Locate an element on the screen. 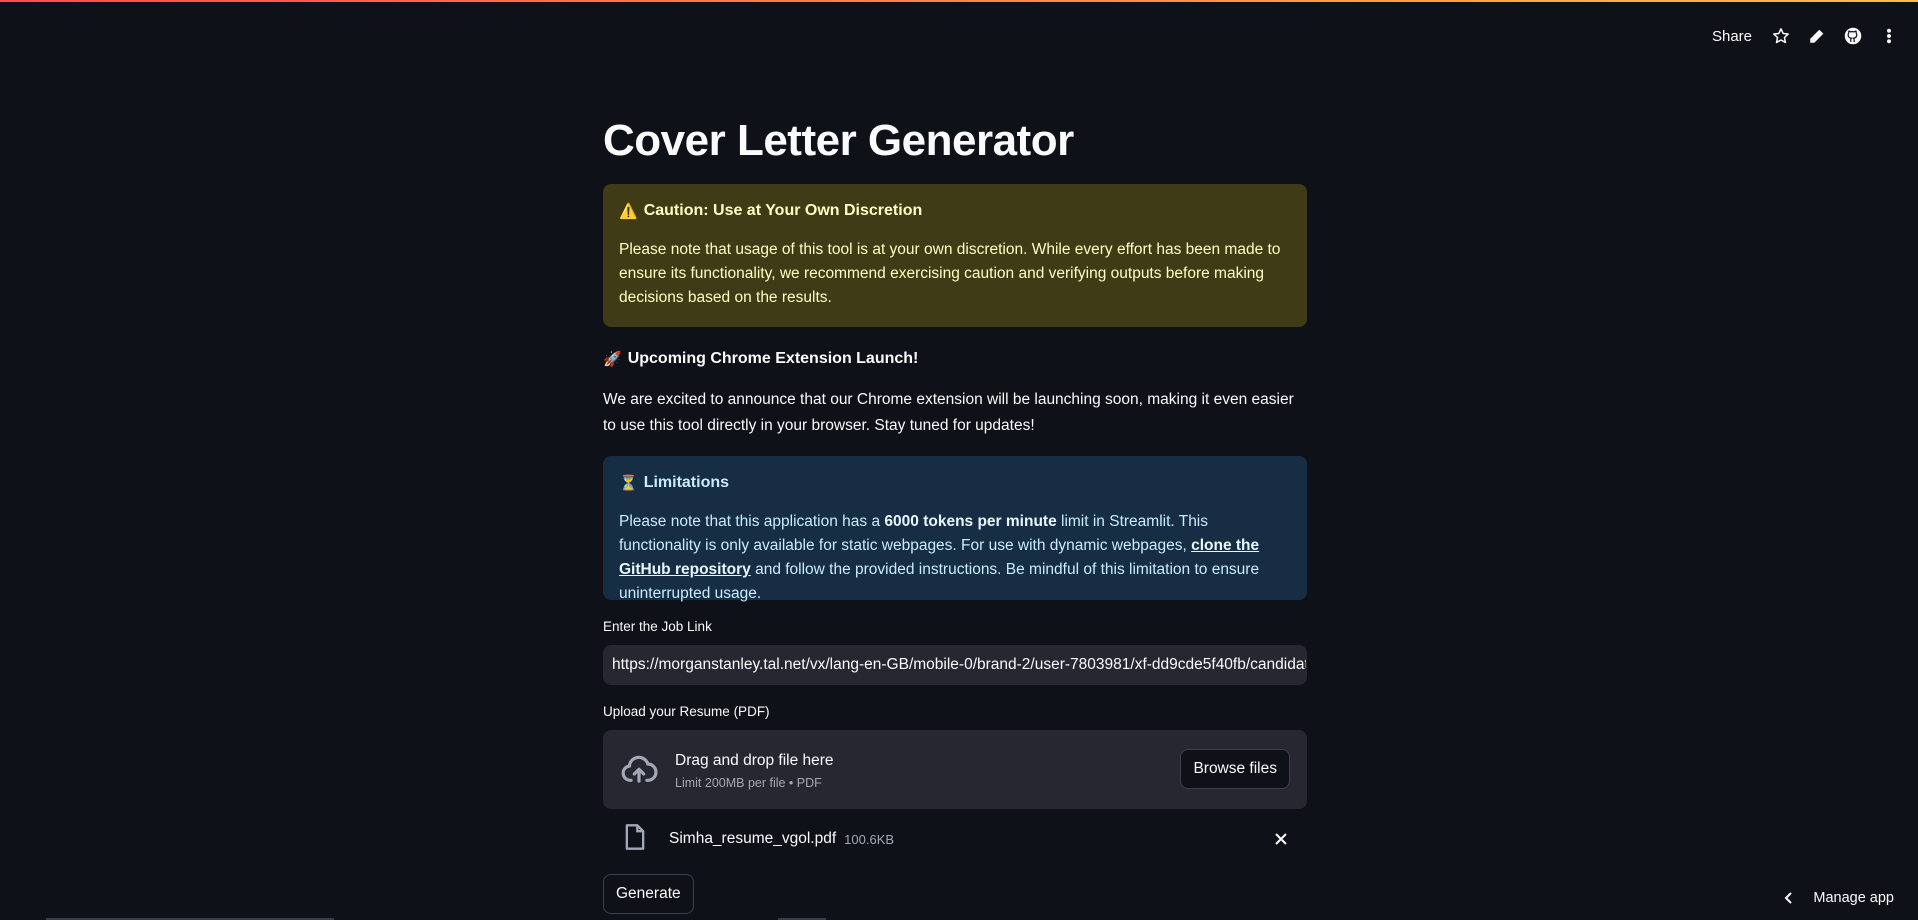 This screenshot has width=1918, height=920. warning-icon: ⚠️ is located at coordinates (628, 211).